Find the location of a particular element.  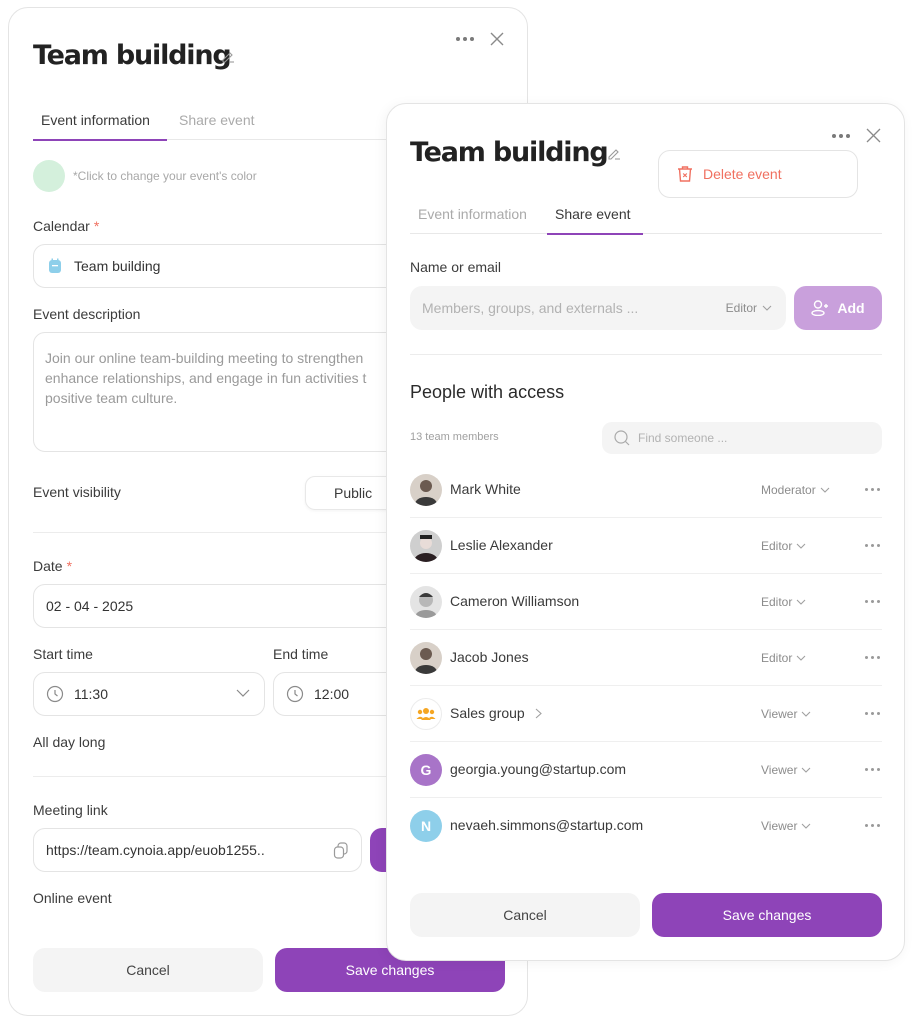

meeting-link-input: https://team.cynoia.app/euob1255.. is located at coordinates (197, 850).